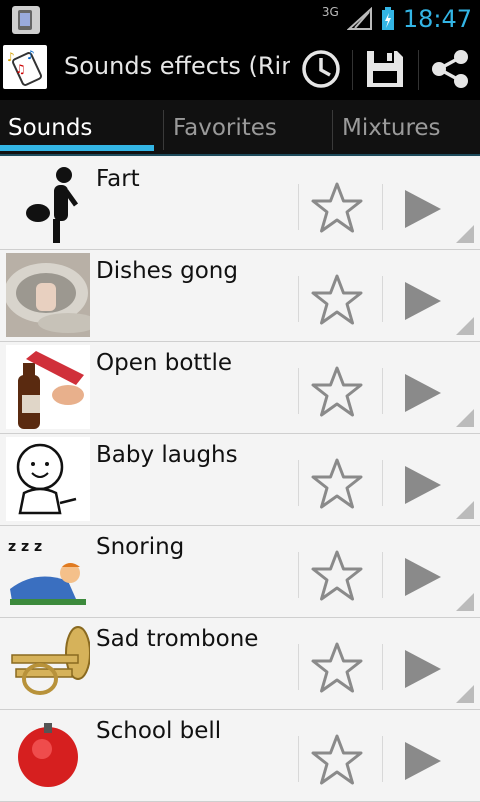 The height and width of the screenshot is (802, 480). I want to click on sound-name: Snoring, so click(140, 547).